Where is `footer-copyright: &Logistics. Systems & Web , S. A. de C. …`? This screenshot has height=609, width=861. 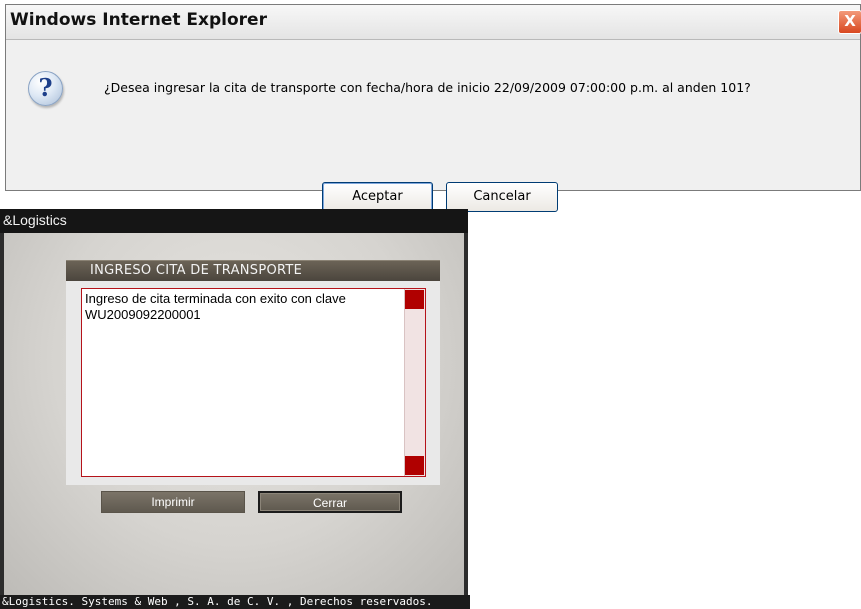 footer-copyright: &Logistics. Systems & Web , S. A. de C. … is located at coordinates (235, 602).